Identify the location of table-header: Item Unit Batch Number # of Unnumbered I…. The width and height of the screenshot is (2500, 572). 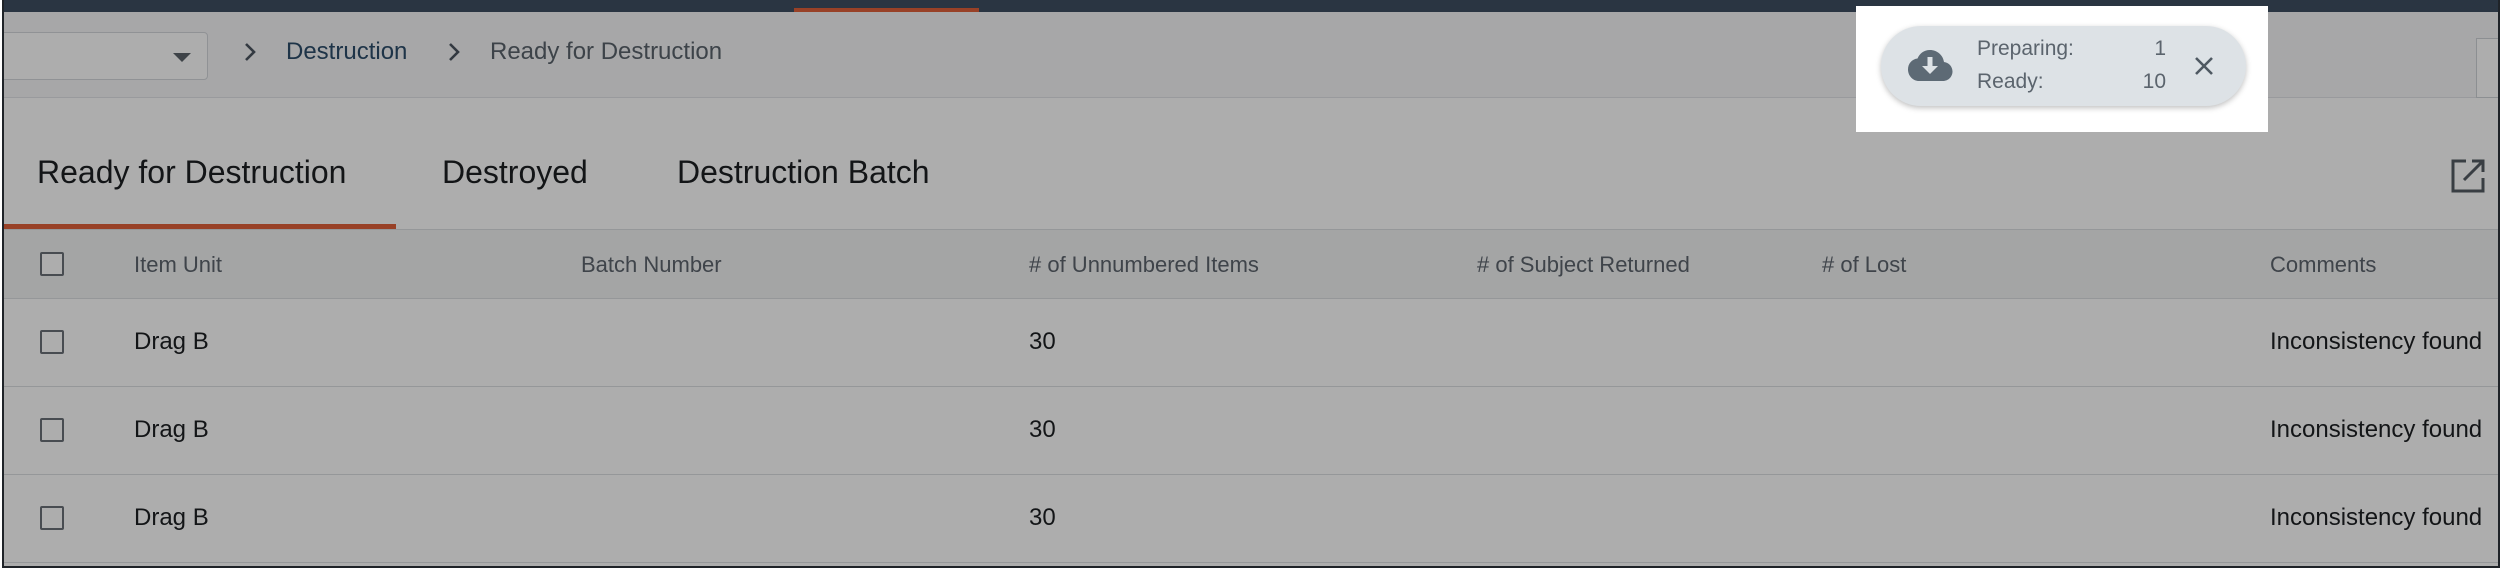
(1251, 264).